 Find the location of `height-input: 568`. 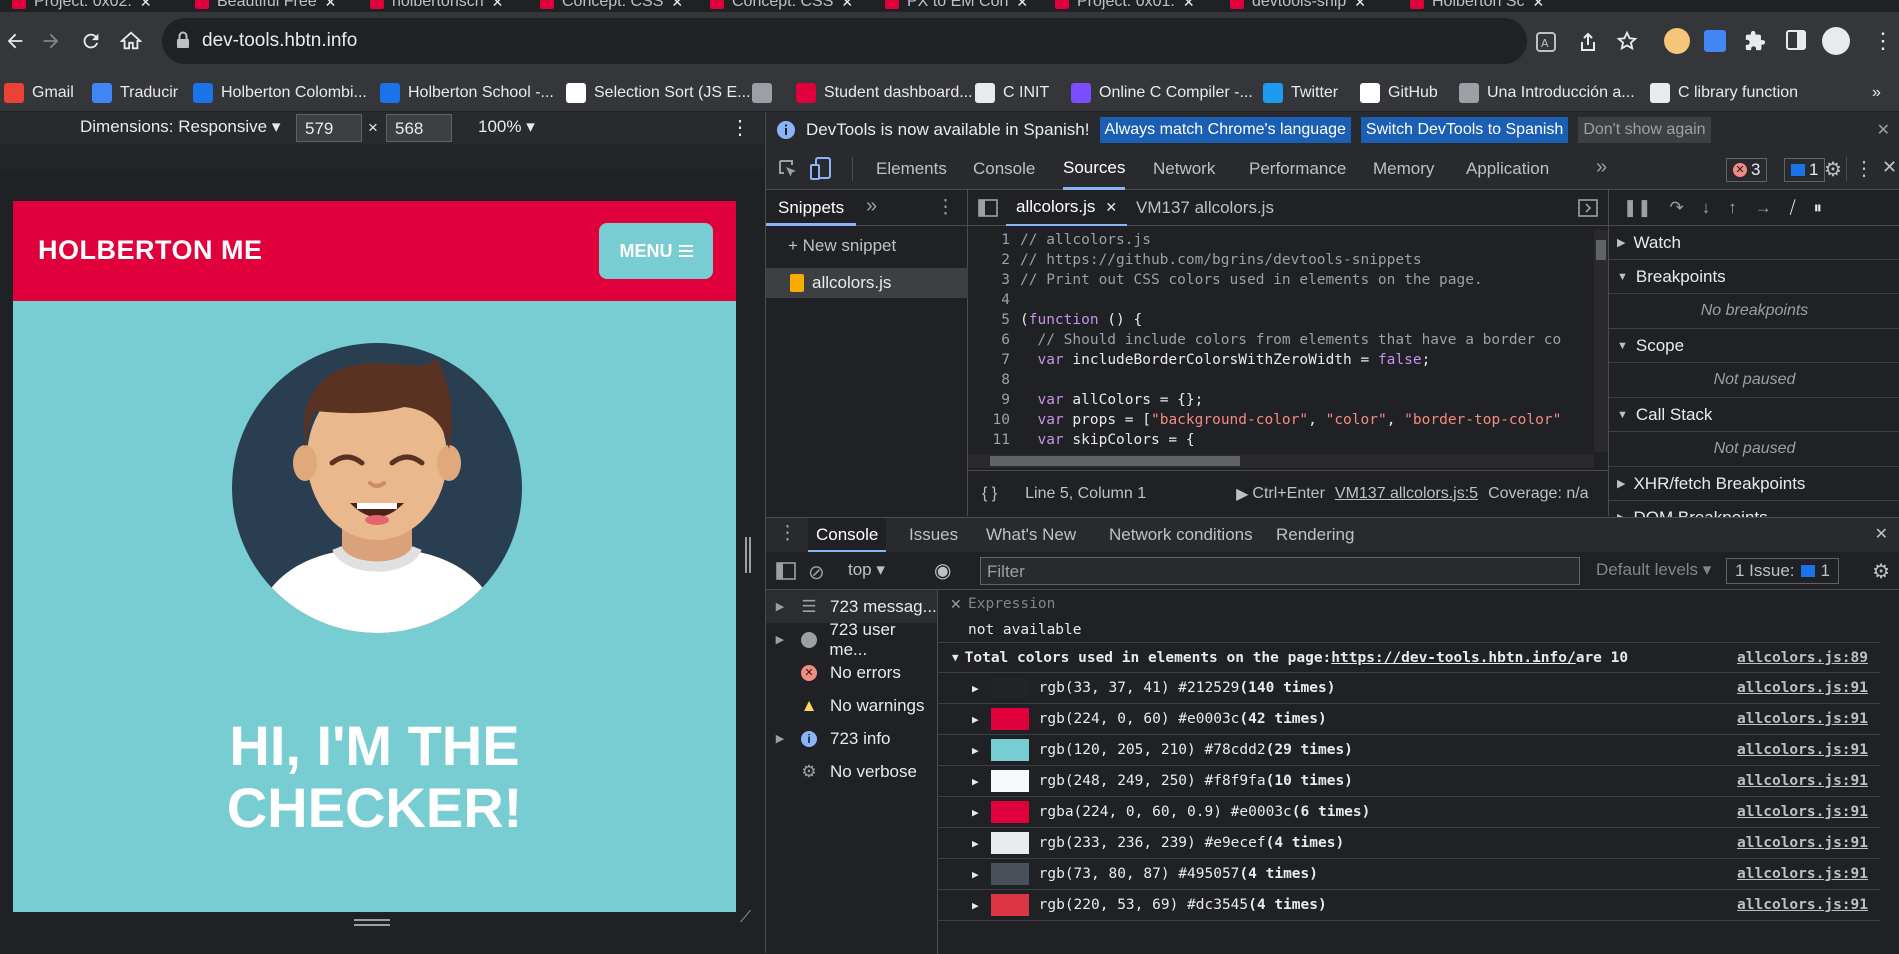

height-input: 568 is located at coordinates (419, 128).